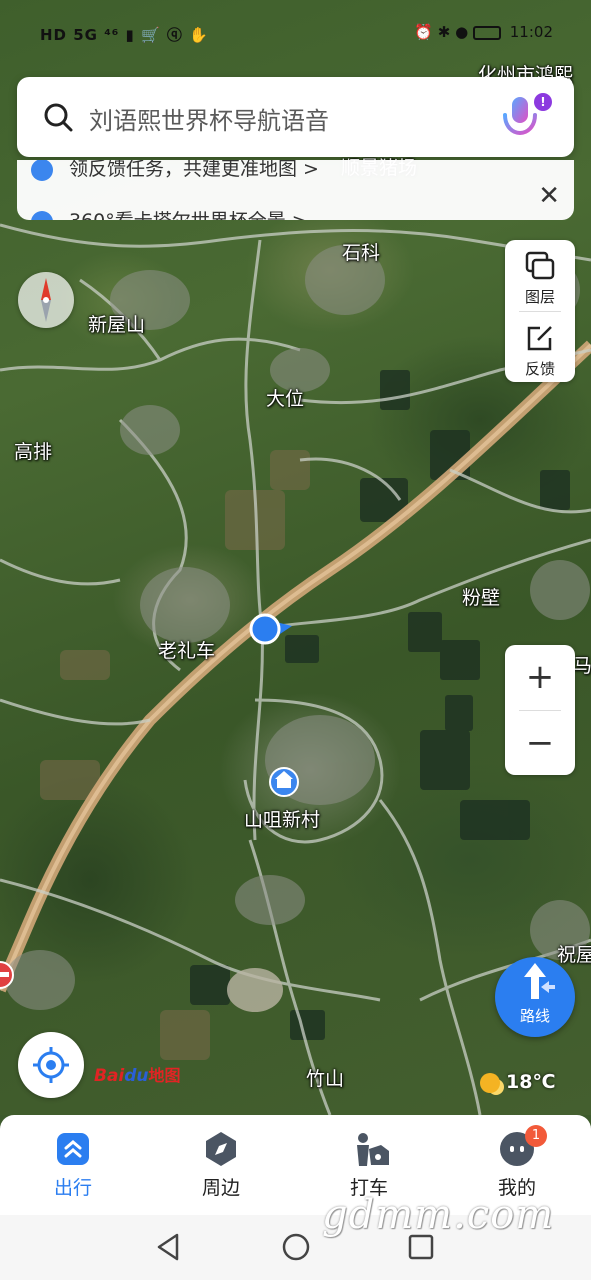  Describe the element at coordinates (539, 338) in the screenshot. I see `edit-icon` at that location.